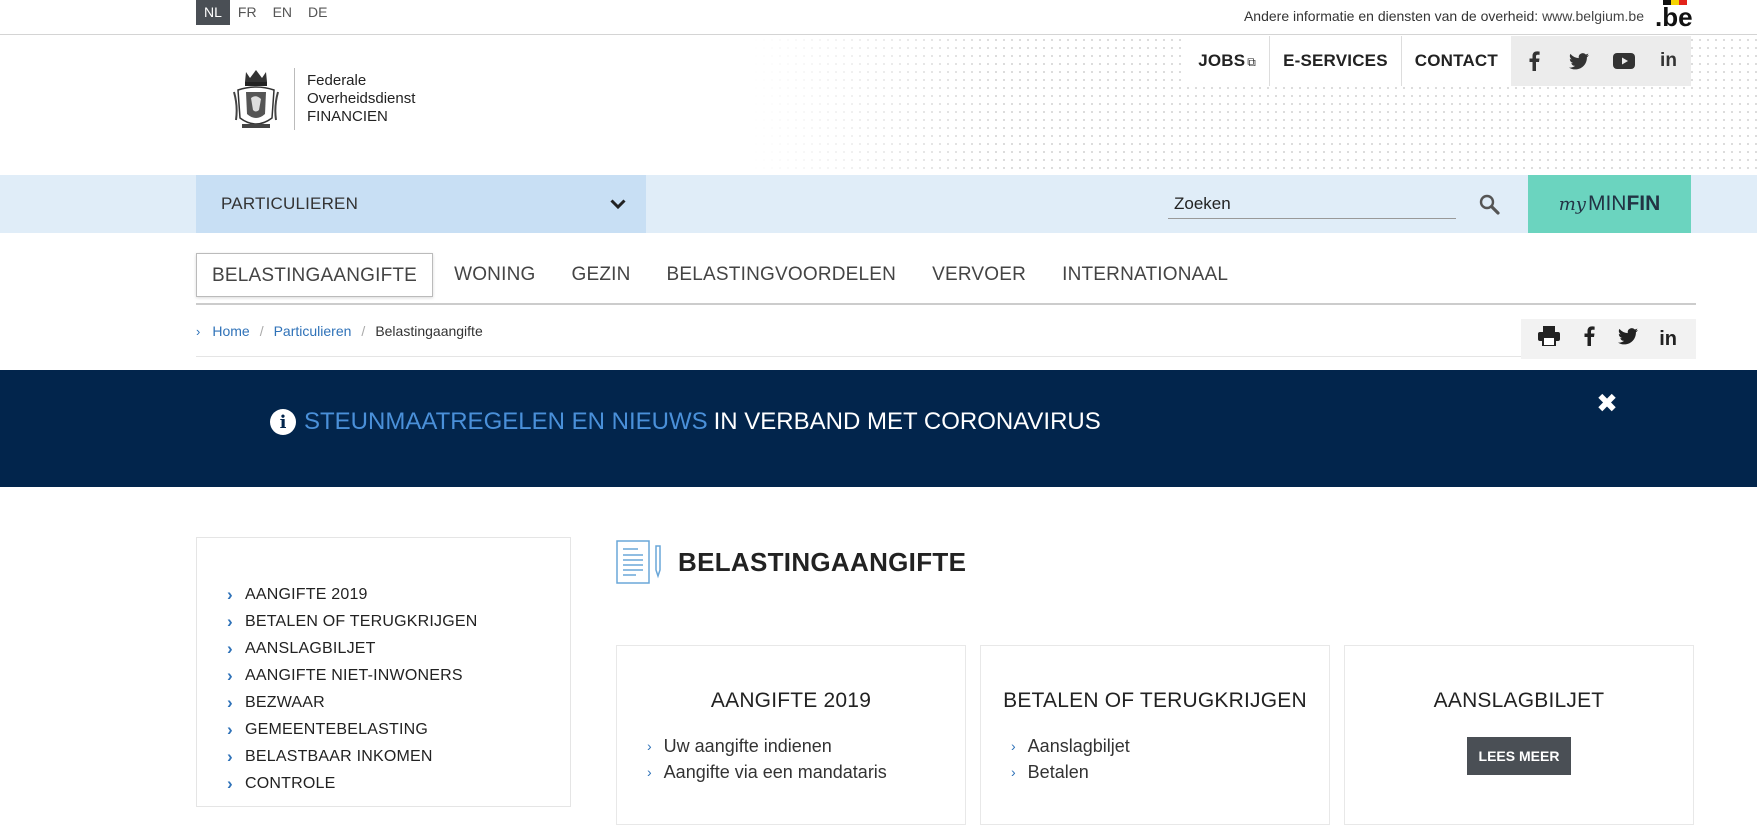  I want to click on page-header: BELASTINGAANGIFTE, so click(791, 562).